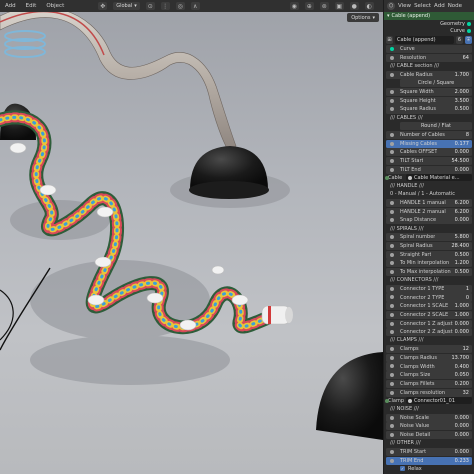 This screenshot has height=474, width=474. I want to click on menu-edit: Edit, so click(31, 6).